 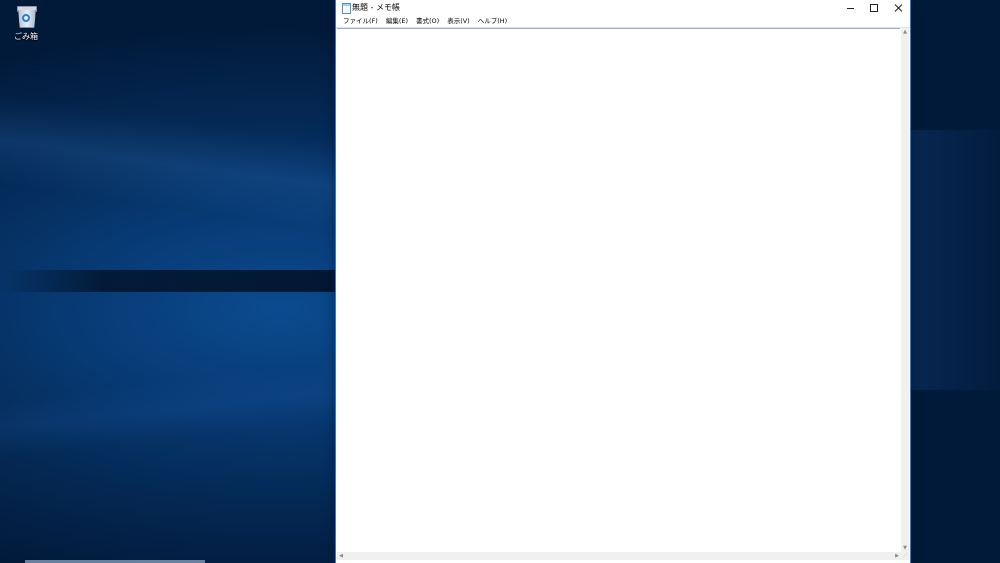 I want to click on menu-bar: ファイル(F) 編集(E) 書式(O) 表示(V) ヘルプ(H), so click(x=623, y=22).